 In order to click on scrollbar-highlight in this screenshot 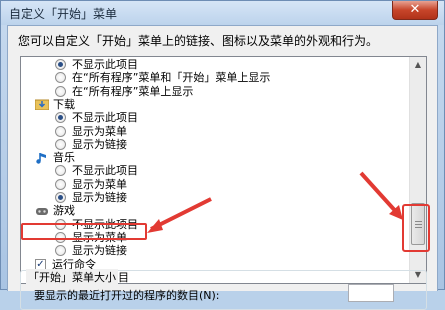, I will do `click(416, 228)`.